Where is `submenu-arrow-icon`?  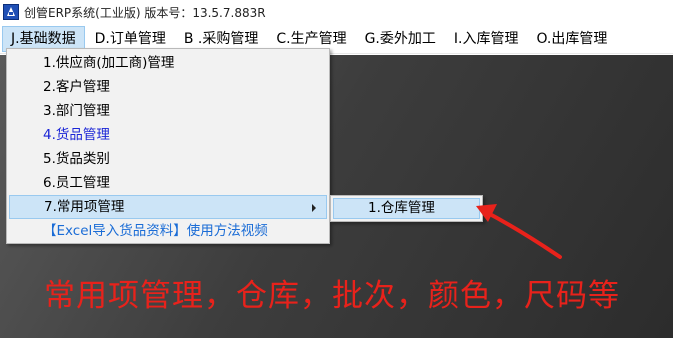 submenu-arrow-icon is located at coordinates (314, 208).